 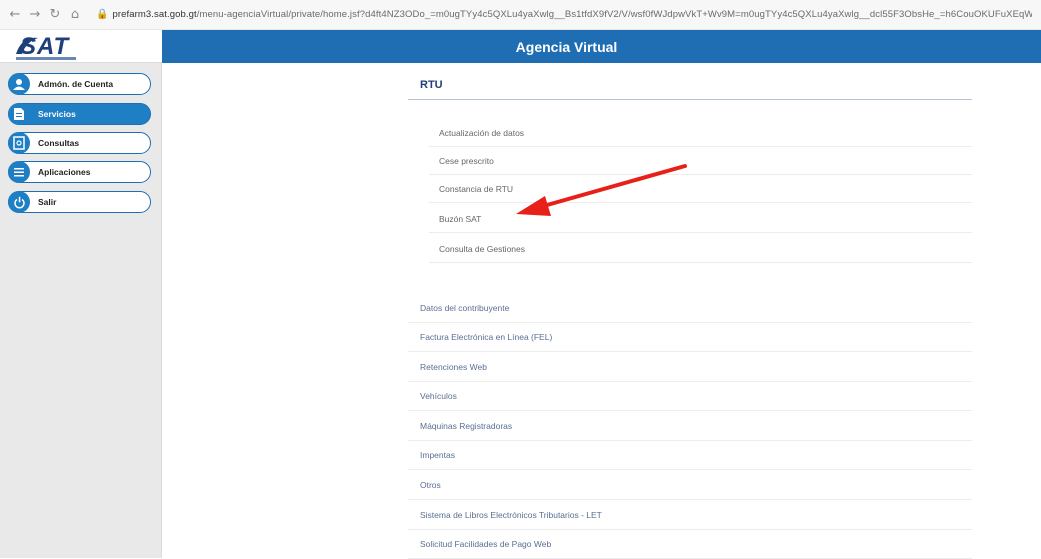 What do you see at coordinates (690, 337) in the screenshot?
I see `menu-item-fel: Factura Electrónica en Línea (FEL)` at bounding box center [690, 337].